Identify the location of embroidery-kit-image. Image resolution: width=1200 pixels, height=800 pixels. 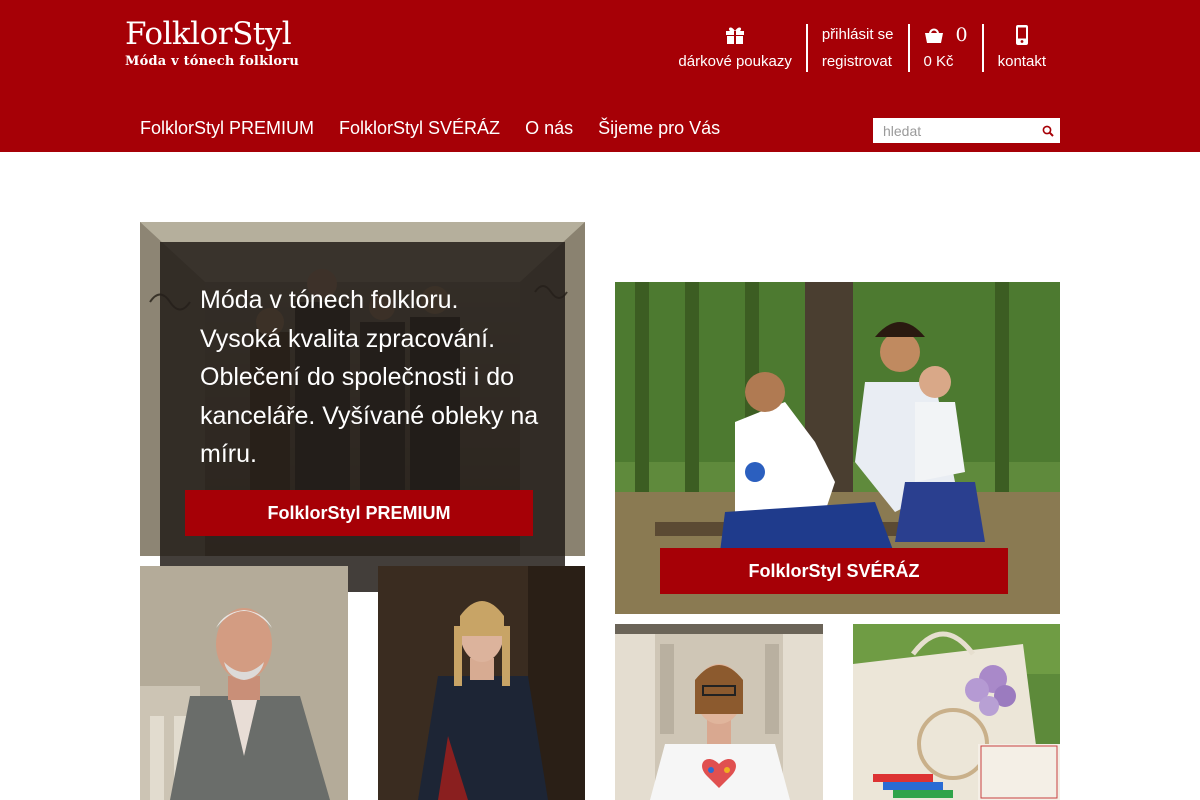
(956, 712).